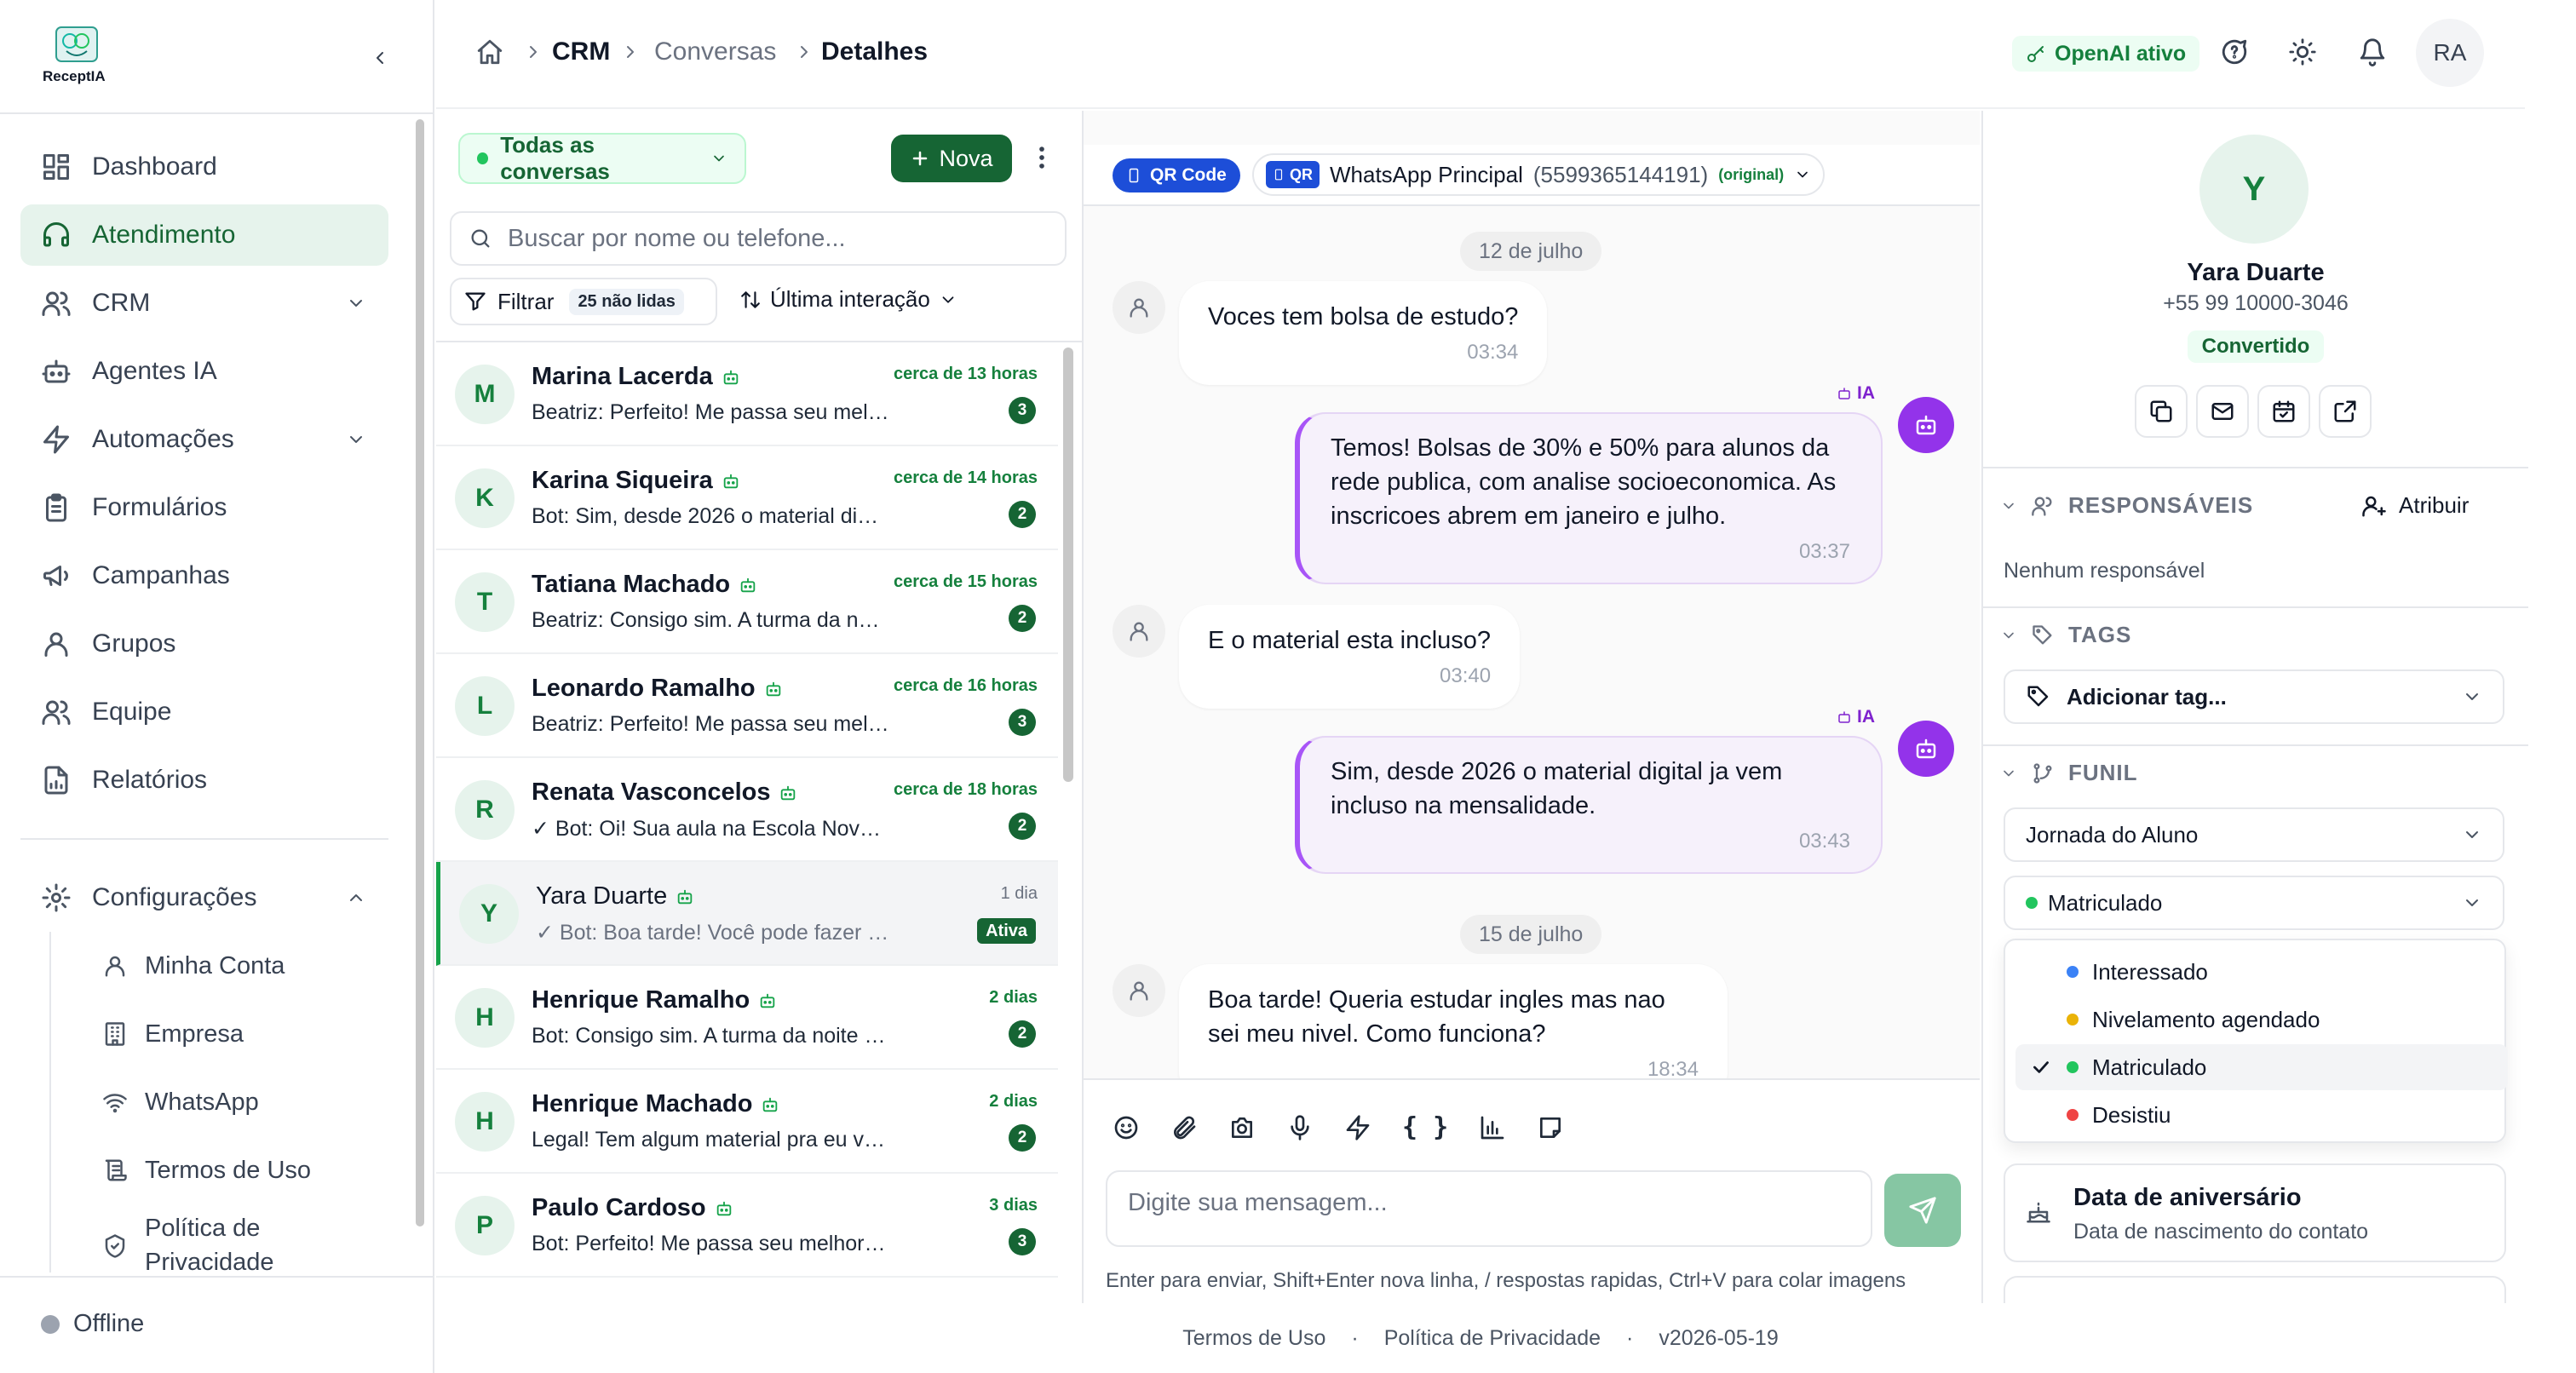  Describe the element at coordinates (204, 371) in the screenshot. I see `nav-agentes-ia: Agentes IA` at that location.